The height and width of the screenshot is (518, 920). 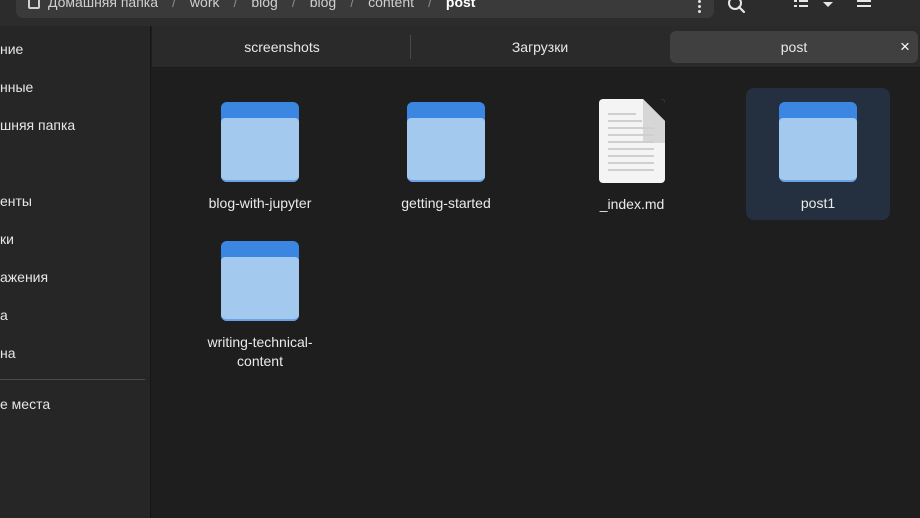 I want to click on file-name: _index.md, so click(x=632, y=204).